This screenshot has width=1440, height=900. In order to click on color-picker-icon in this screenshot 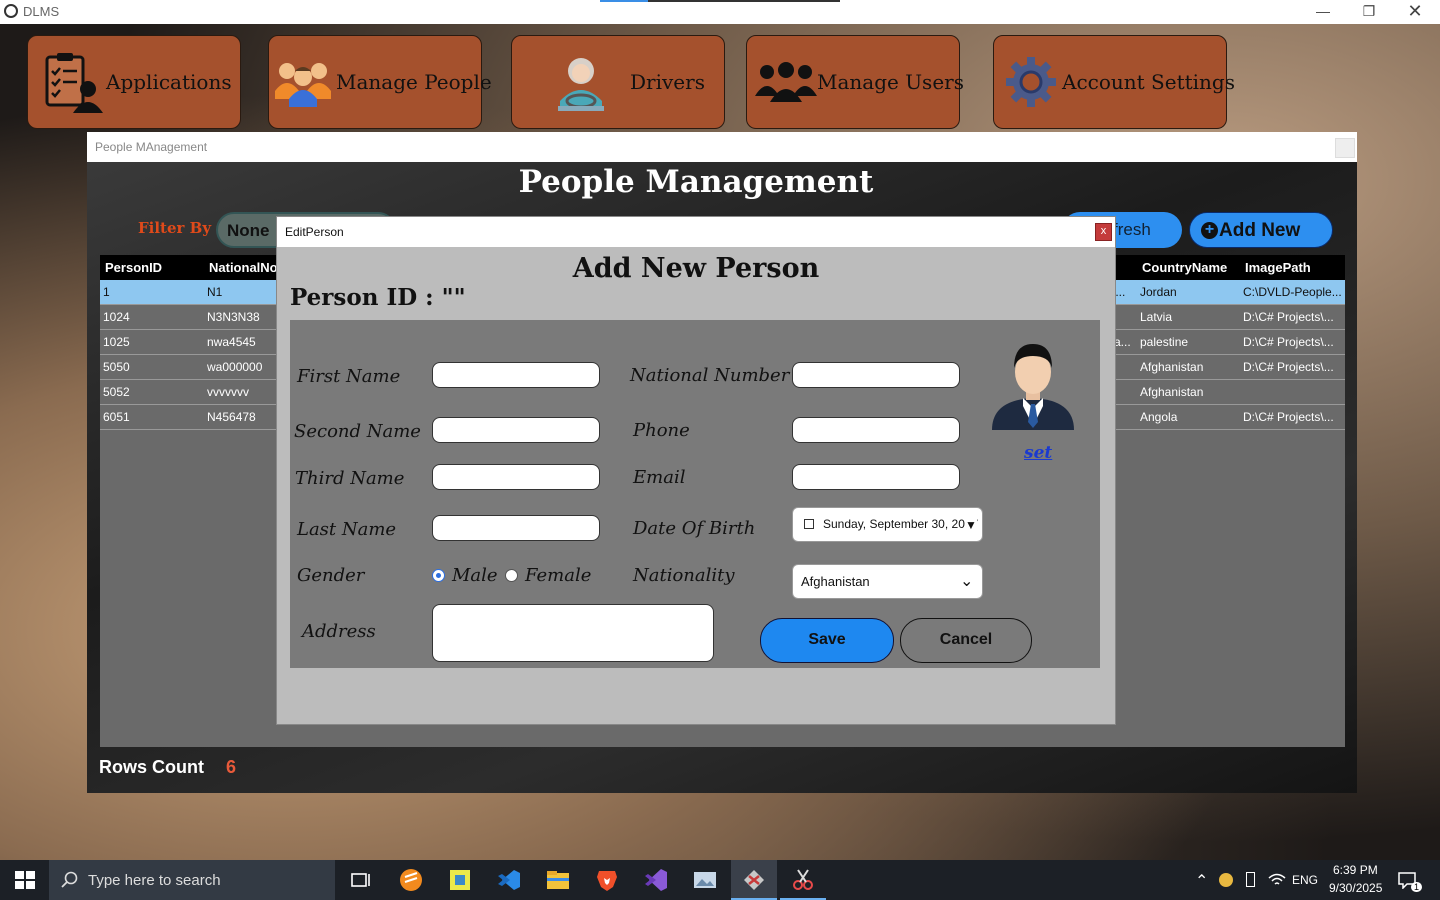, I will do `click(460, 880)`.